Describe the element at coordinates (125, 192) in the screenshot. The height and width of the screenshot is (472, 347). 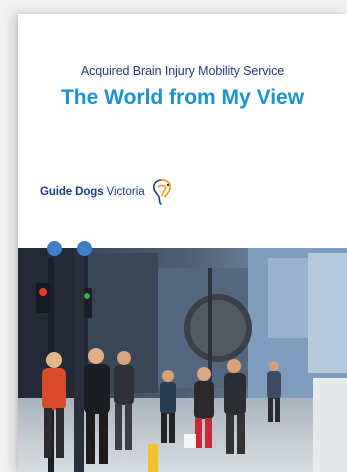
I see `brand-name-regular: Victoria` at that location.